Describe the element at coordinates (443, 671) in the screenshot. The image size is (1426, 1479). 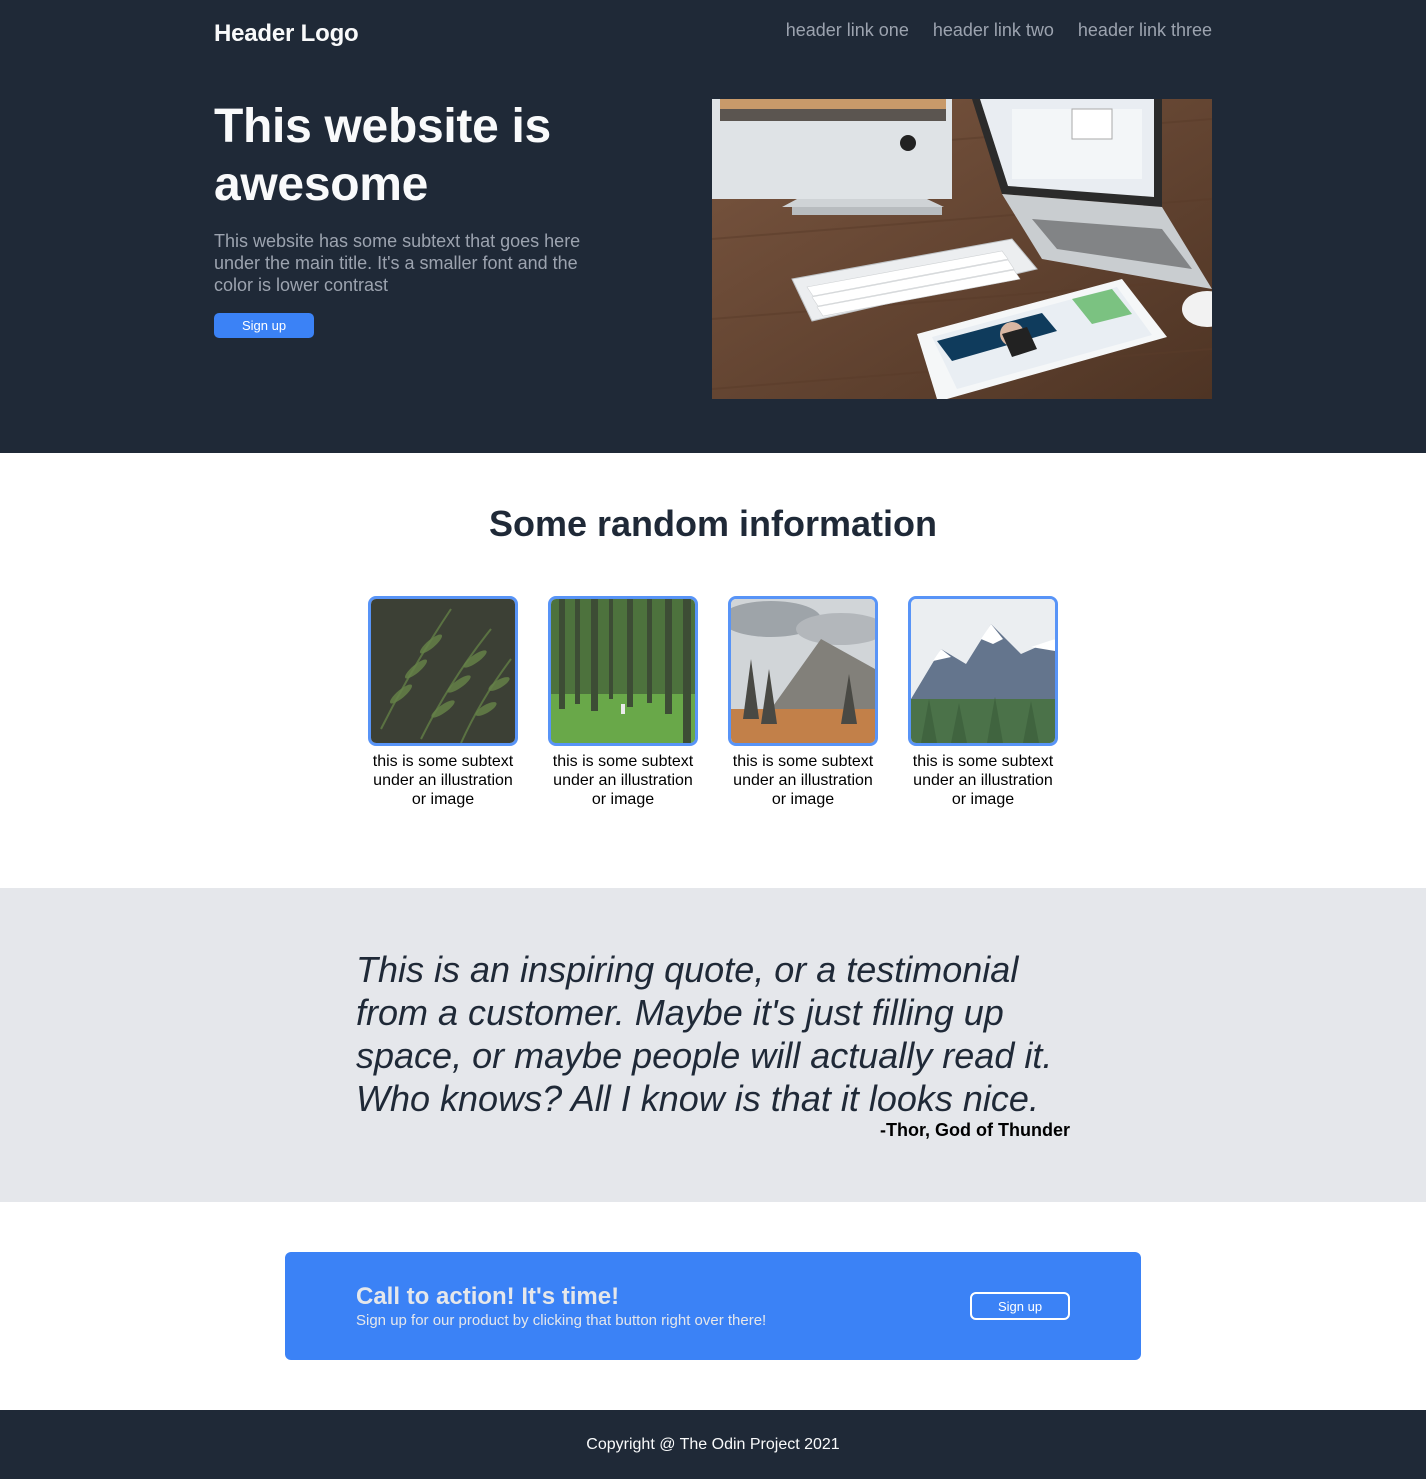
I see `fern-leaves-image` at that location.